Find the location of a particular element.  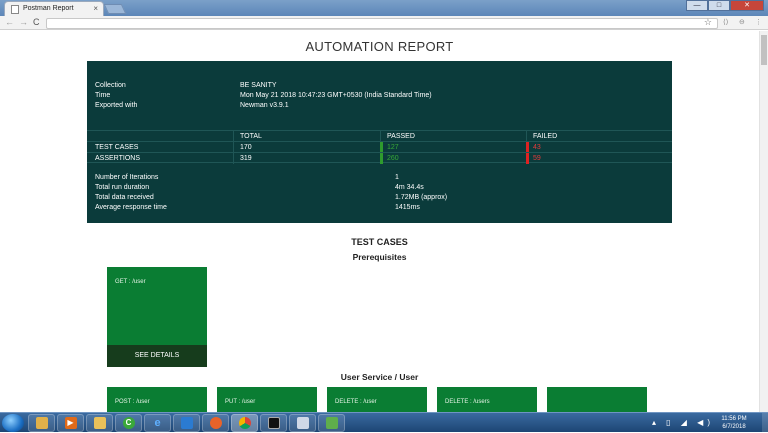

meta-value: BE SANITY is located at coordinates (258, 85).